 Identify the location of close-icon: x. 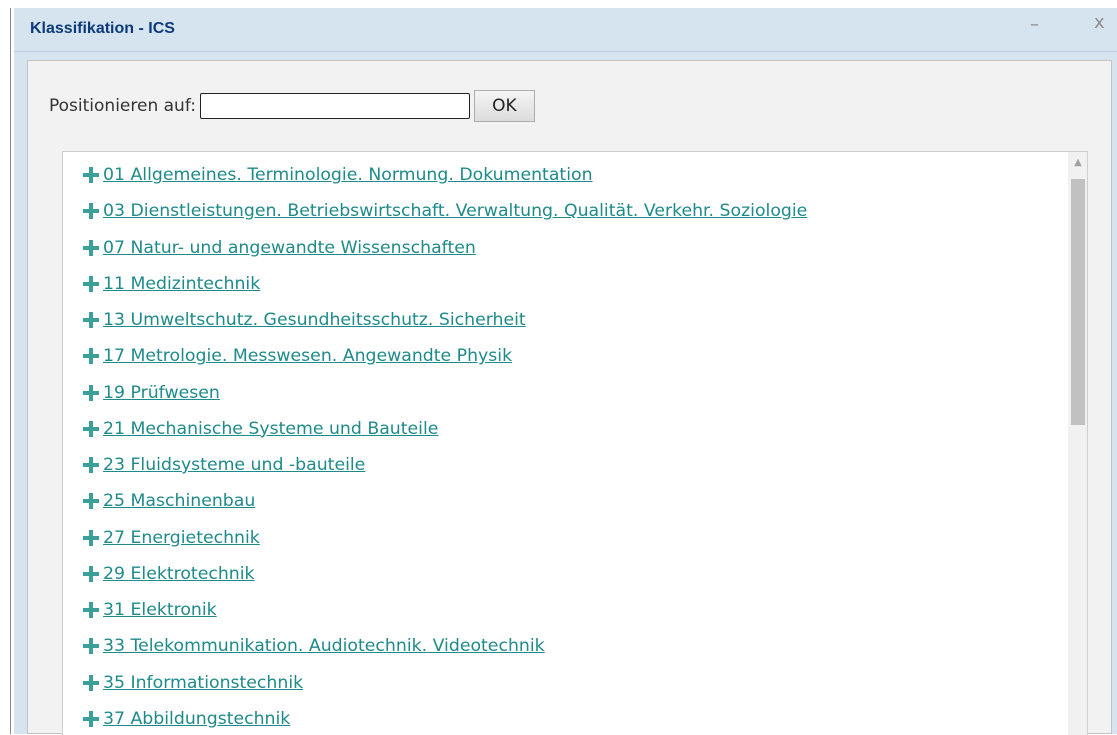
(1099, 22).